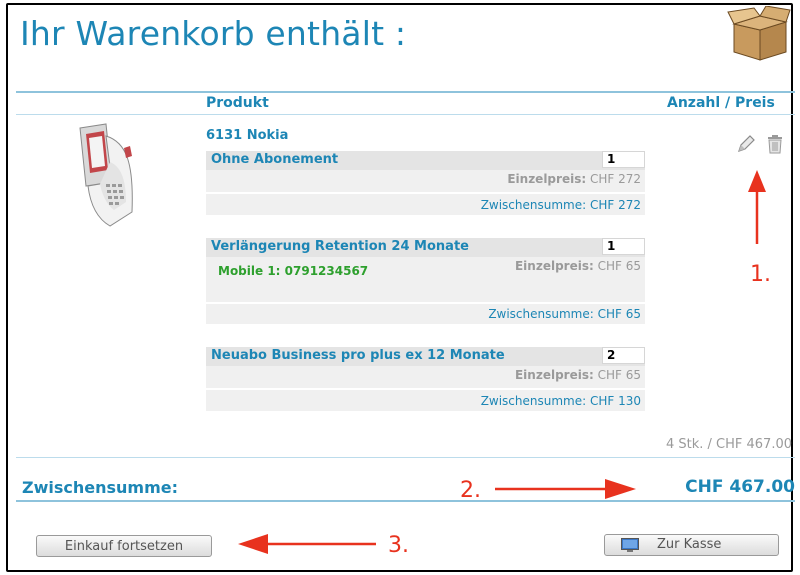  I want to click on column-product: Produkt, so click(237, 103).